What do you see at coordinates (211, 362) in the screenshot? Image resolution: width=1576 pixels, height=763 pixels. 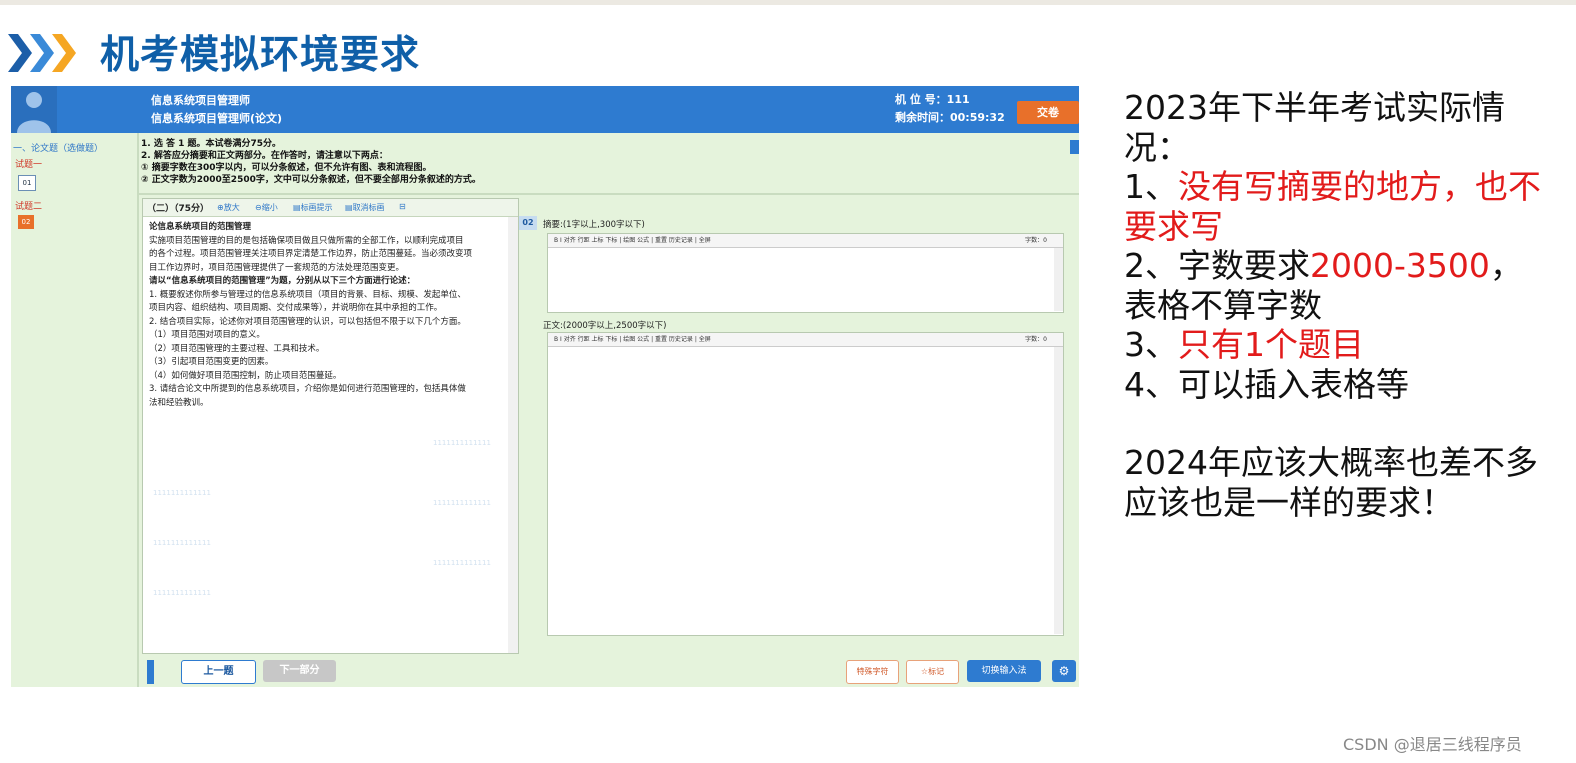 I see `question-line: （3）引起项目范围变更的因素。` at bounding box center [211, 362].